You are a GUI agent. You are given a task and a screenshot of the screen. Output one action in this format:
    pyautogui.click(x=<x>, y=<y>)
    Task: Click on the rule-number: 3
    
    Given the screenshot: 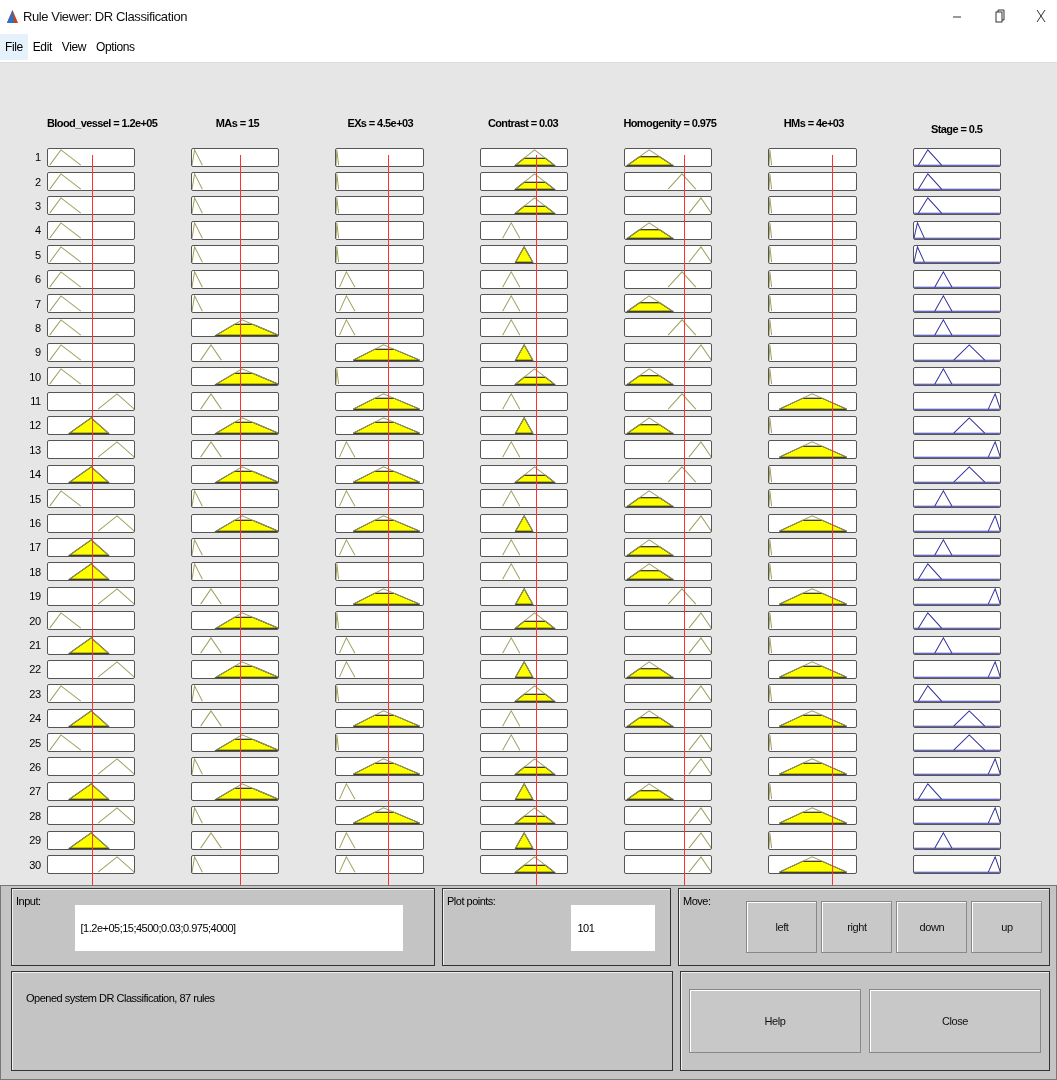 What is the action you would take?
    pyautogui.click(x=37, y=205)
    